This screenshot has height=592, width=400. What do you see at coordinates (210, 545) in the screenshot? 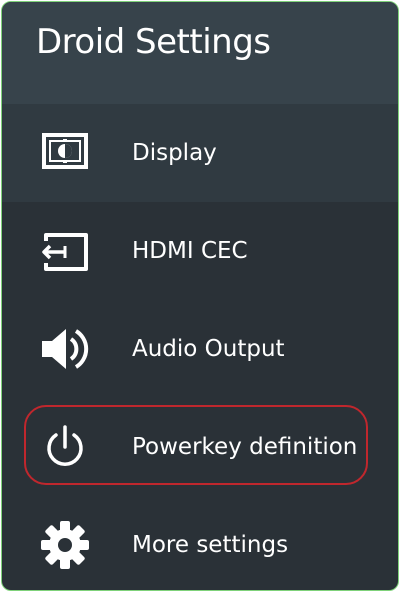
I see `menu-item-label: More settings` at bounding box center [210, 545].